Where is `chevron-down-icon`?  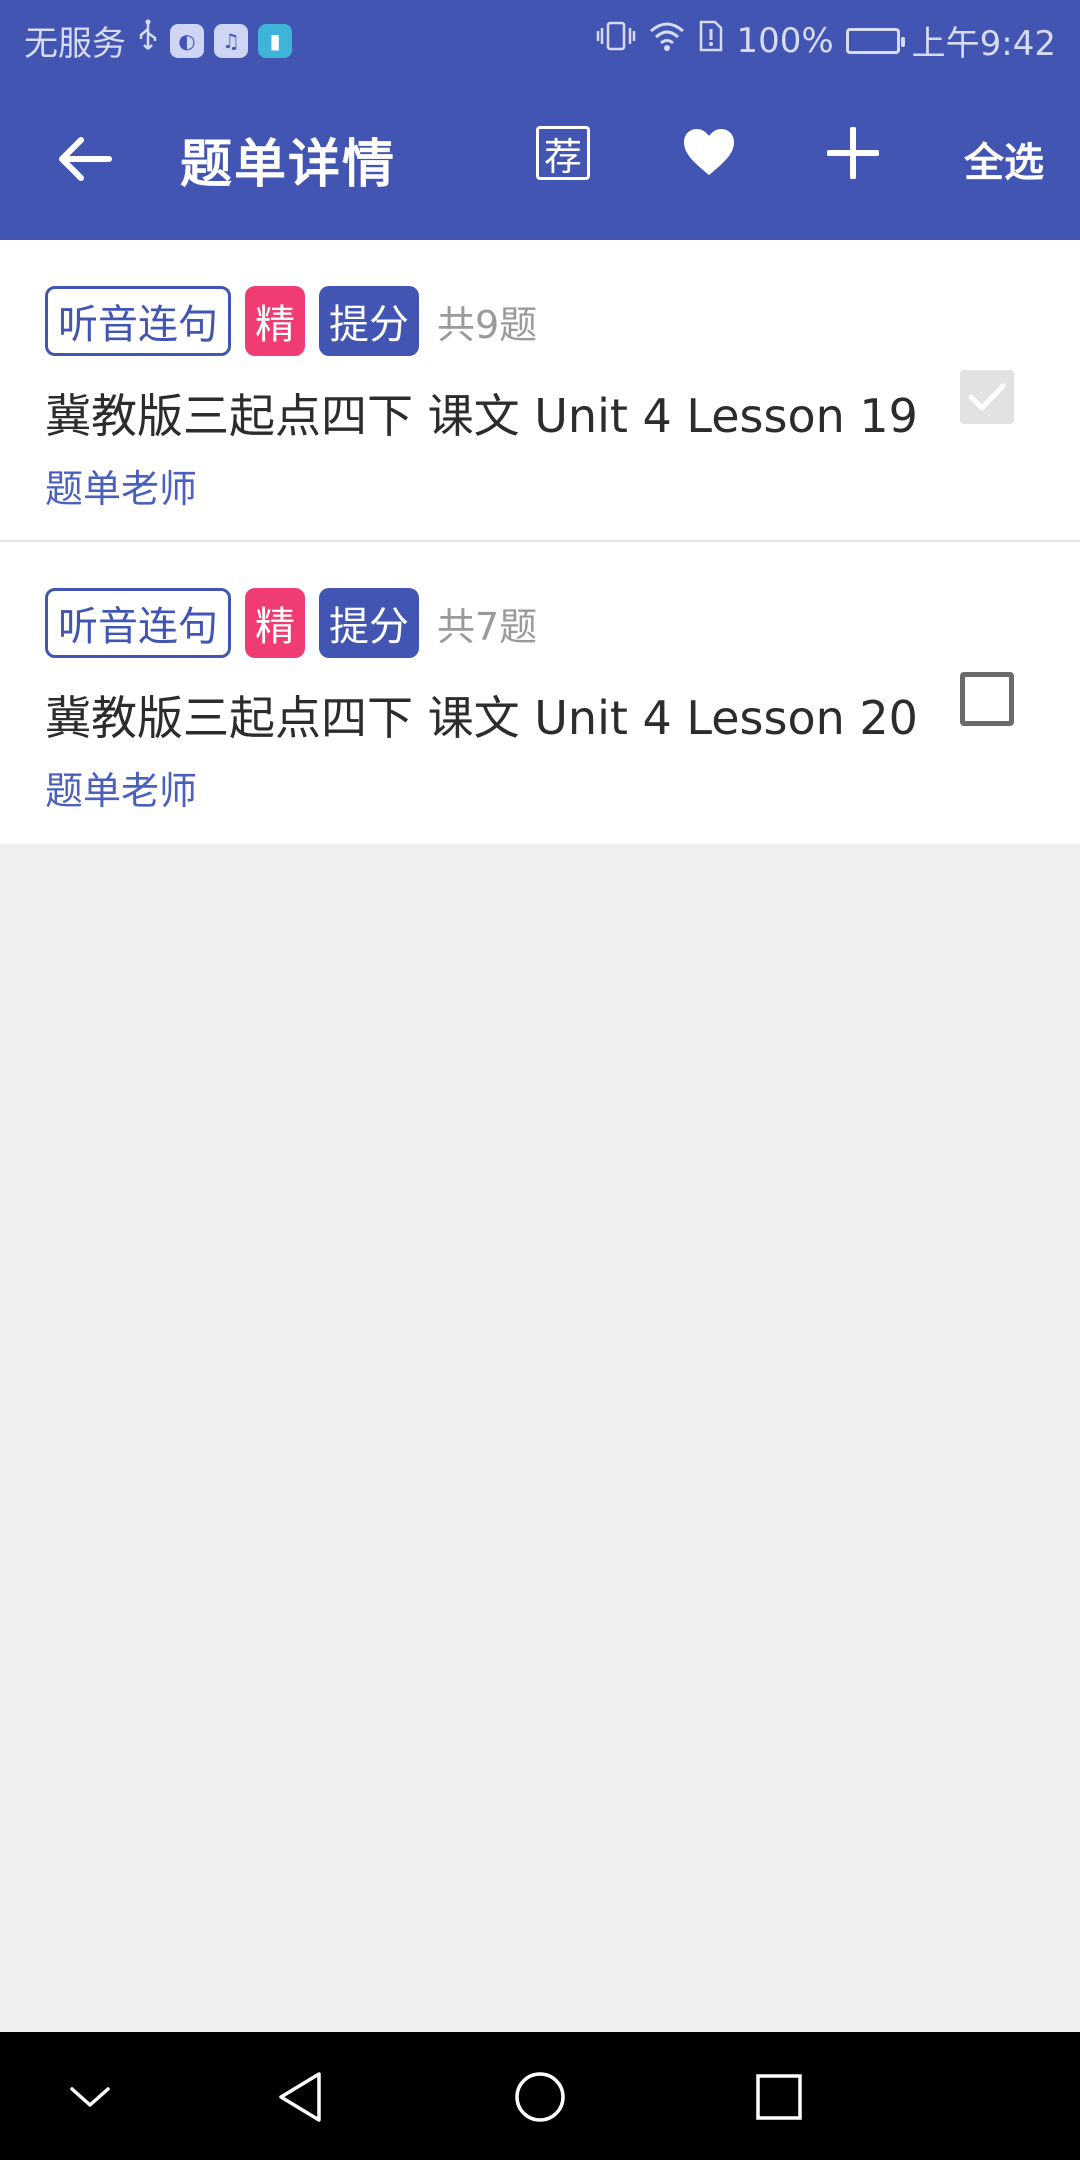
chevron-down-icon is located at coordinates (90, 2097).